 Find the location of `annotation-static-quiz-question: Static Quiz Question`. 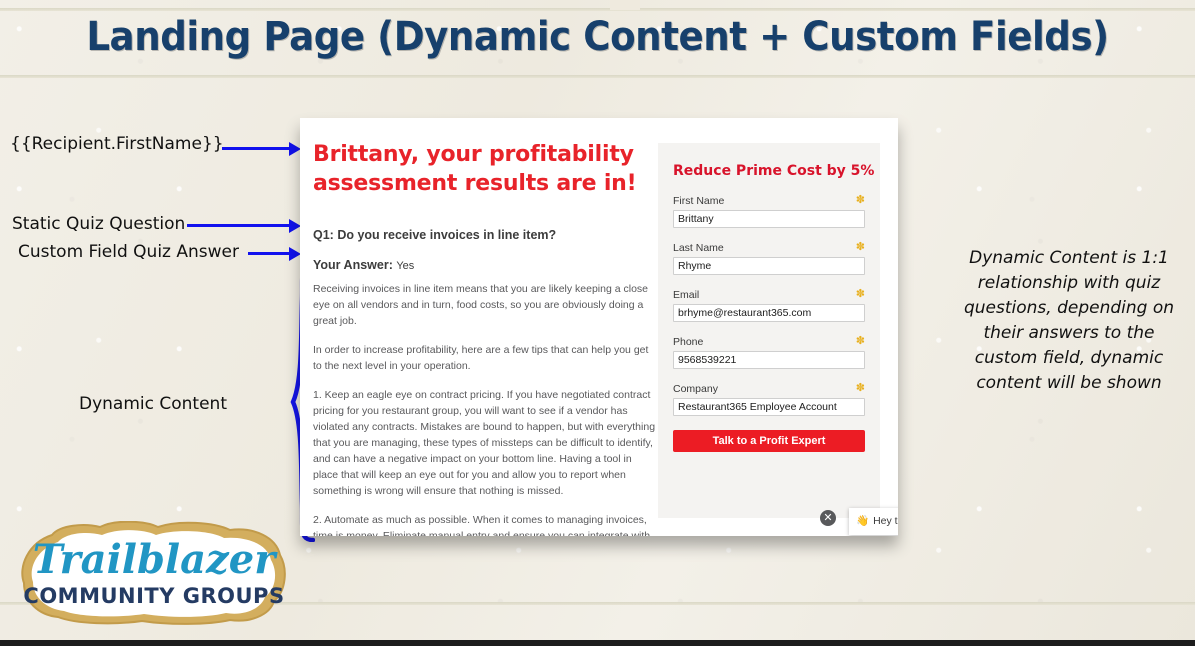

annotation-static-quiz-question: Static Quiz Question is located at coordinates (99, 224).